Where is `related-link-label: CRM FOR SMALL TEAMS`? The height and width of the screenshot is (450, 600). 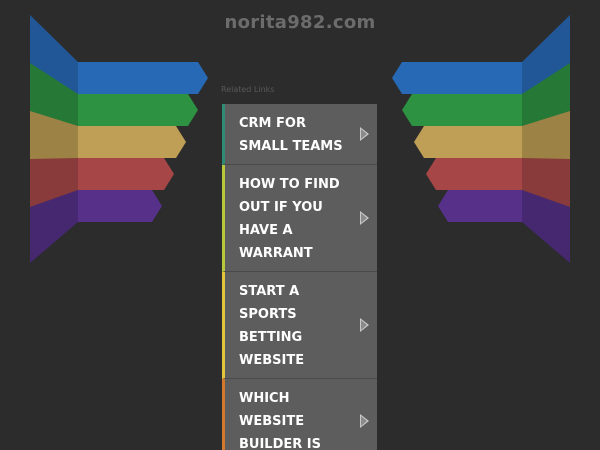
related-link-label: CRM FOR SMALL TEAMS is located at coordinates (297, 135).